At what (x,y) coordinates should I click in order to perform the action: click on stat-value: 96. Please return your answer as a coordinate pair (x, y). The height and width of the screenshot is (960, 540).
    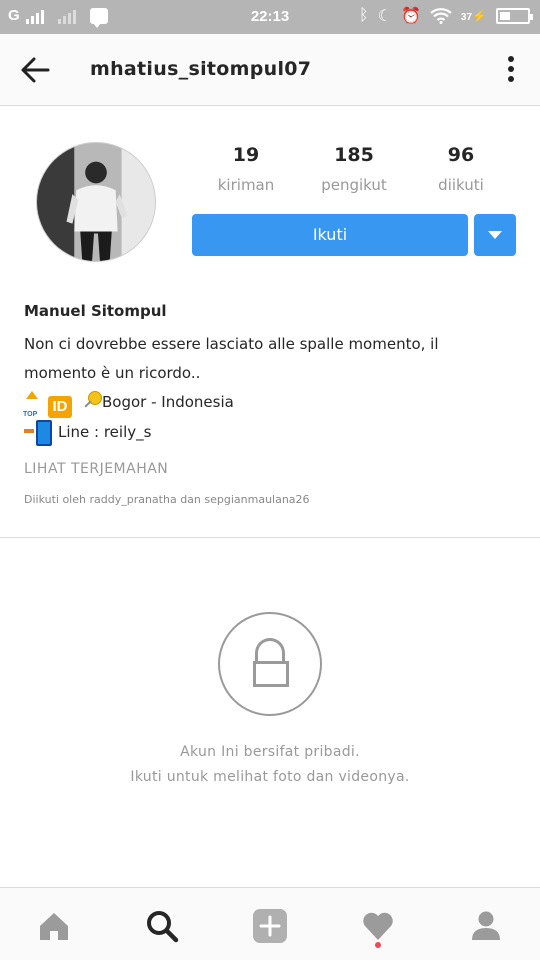
    Looking at the image, I should click on (461, 155).